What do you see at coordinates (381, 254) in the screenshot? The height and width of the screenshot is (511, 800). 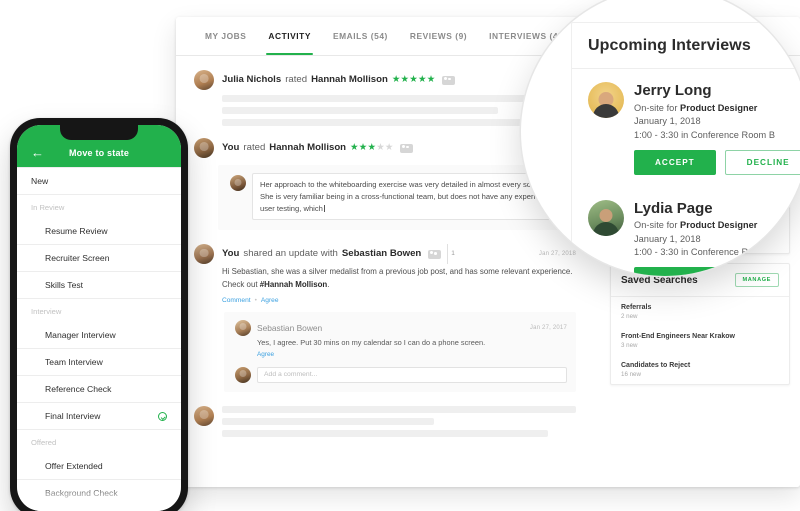 I see `subject-name: Sebastian Bowen` at bounding box center [381, 254].